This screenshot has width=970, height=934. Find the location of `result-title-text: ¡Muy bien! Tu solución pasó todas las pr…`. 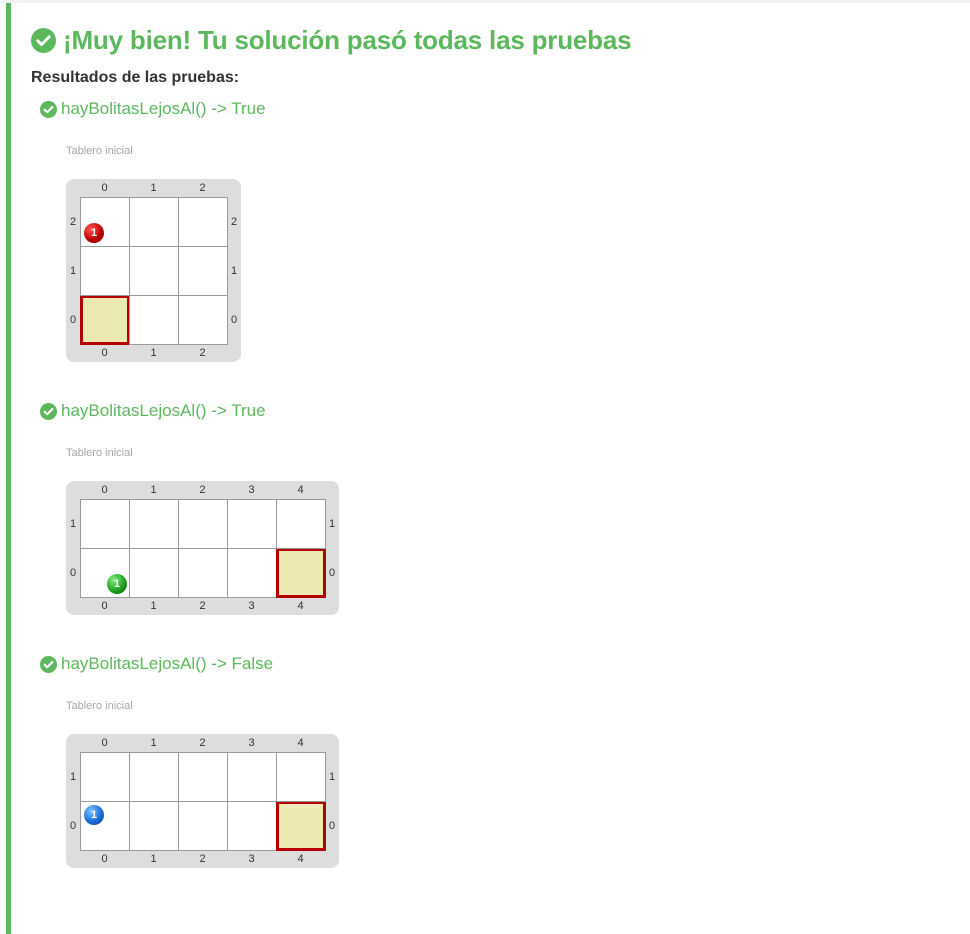

result-title-text: ¡Muy bien! Tu solución pasó todas las pr… is located at coordinates (347, 39).